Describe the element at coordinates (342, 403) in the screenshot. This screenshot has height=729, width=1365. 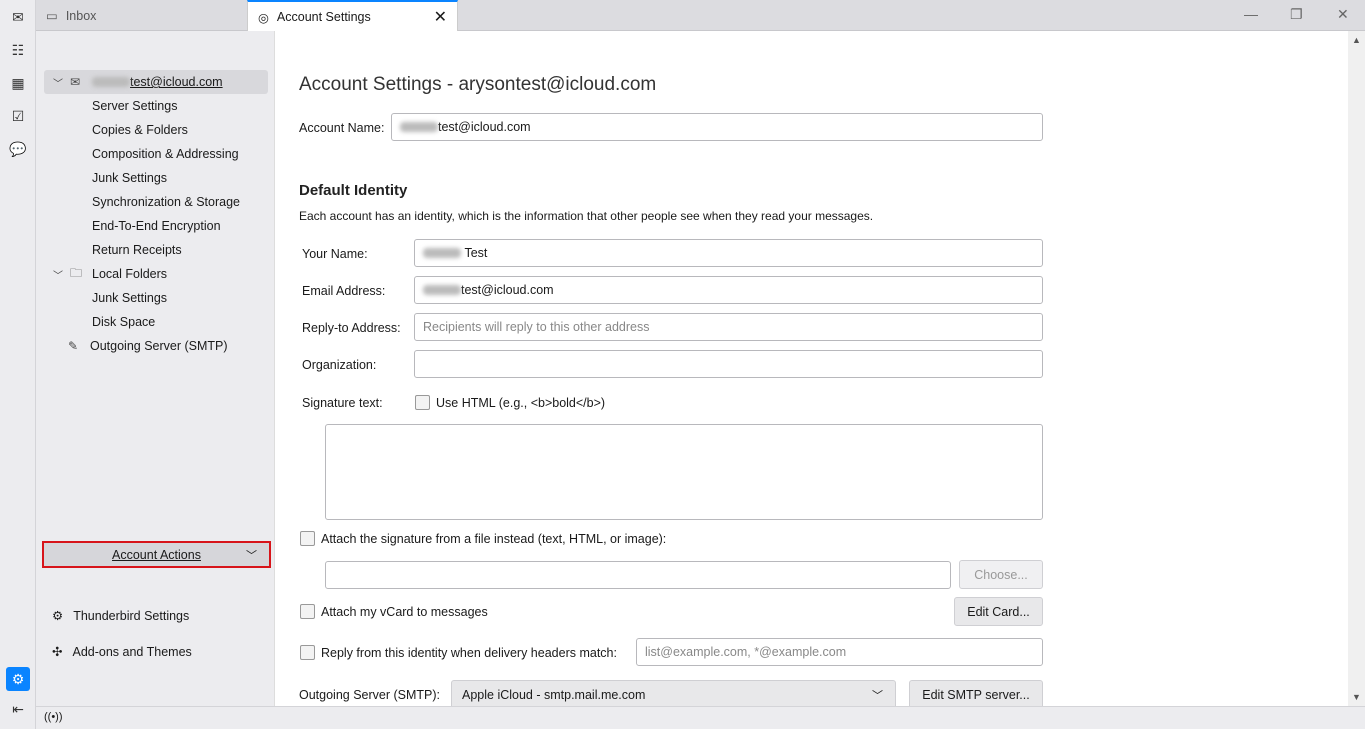
I see `signature-label: Signature text:` at that location.